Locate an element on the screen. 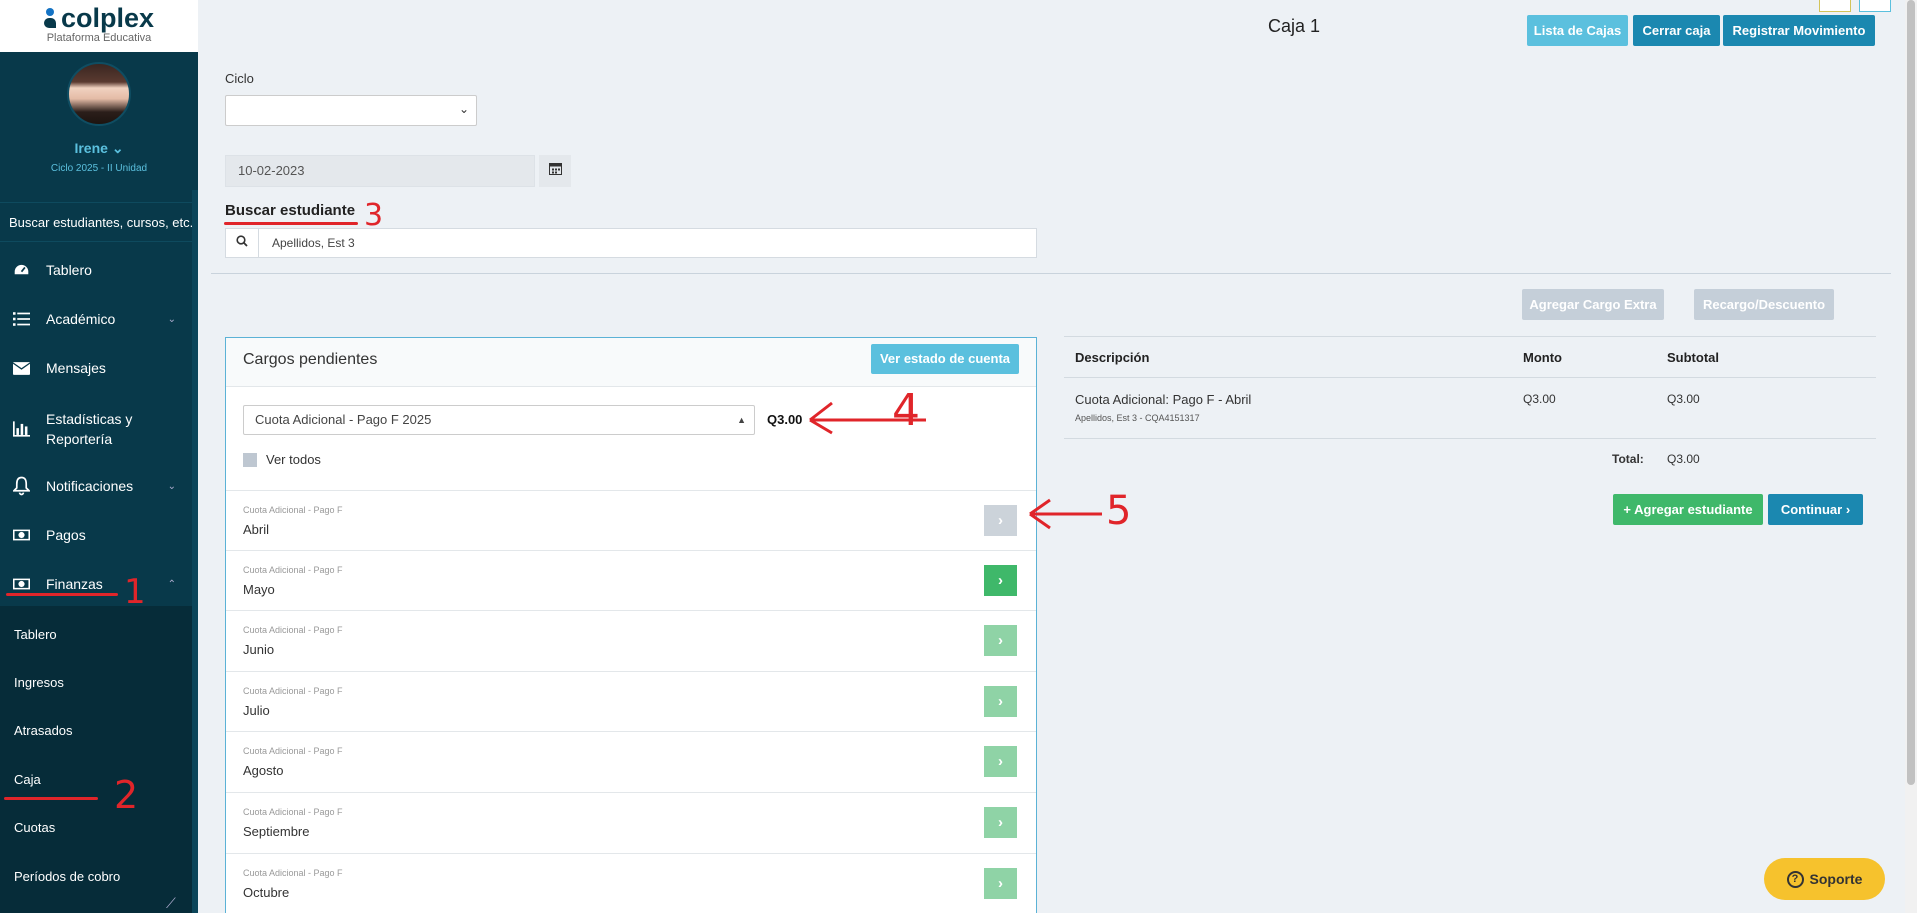  recargo-descuento-button: Recargo/Descuento is located at coordinates (1764, 304).